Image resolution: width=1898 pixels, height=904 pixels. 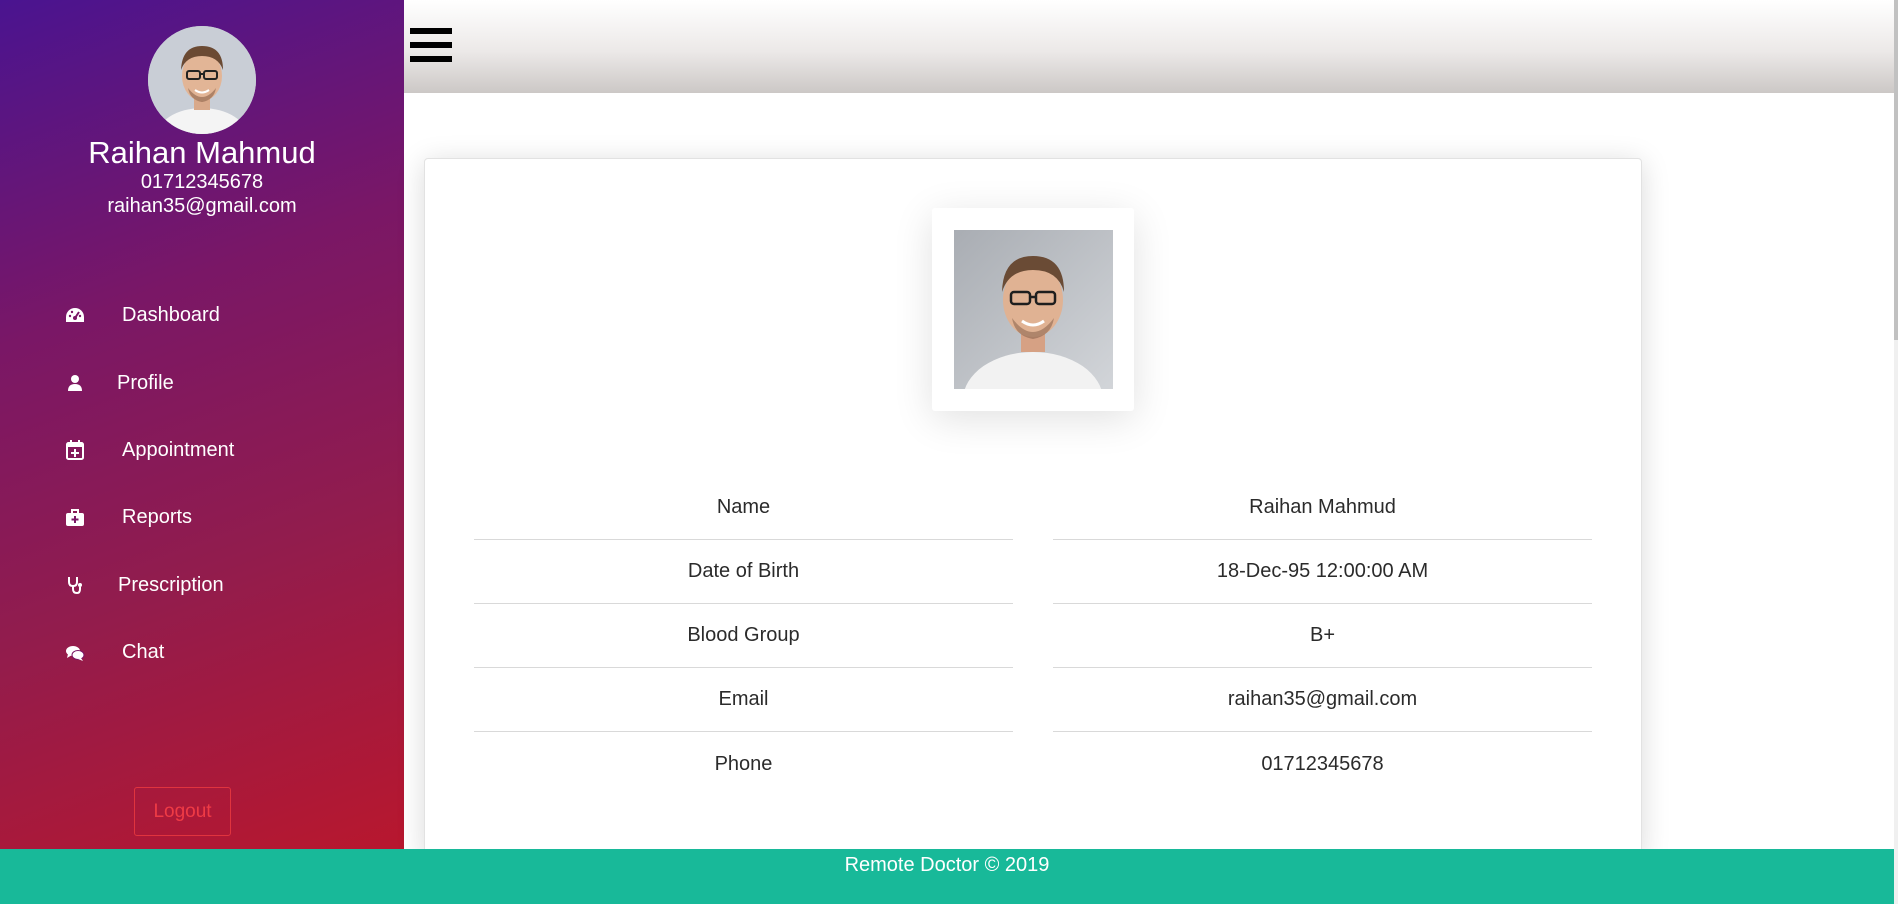 What do you see at coordinates (743, 572) in the screenshot?
I see `profile-label: Date of Birth` at bounding box center [743, 572].